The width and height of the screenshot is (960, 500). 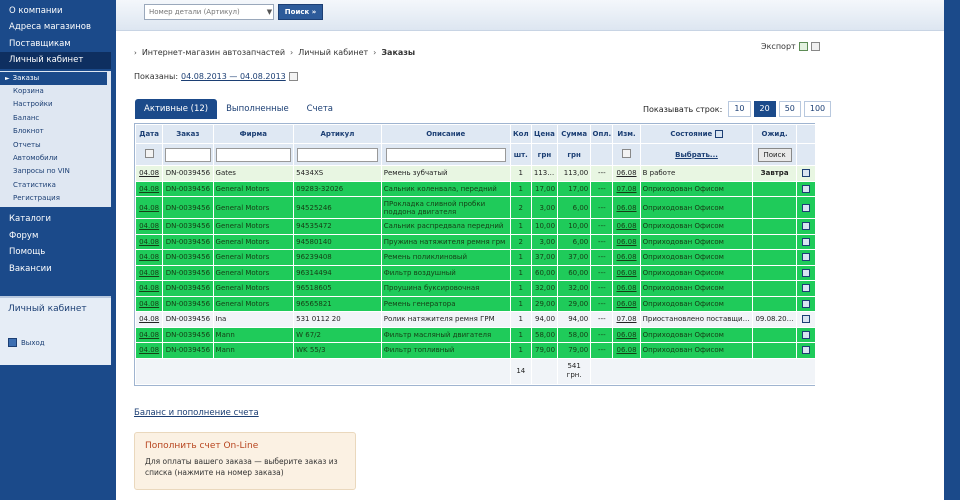 What do you see at coordinates (739, 109) in the screenshot?
I see `rows-option-10: 10` at bounding box center [739, 109].